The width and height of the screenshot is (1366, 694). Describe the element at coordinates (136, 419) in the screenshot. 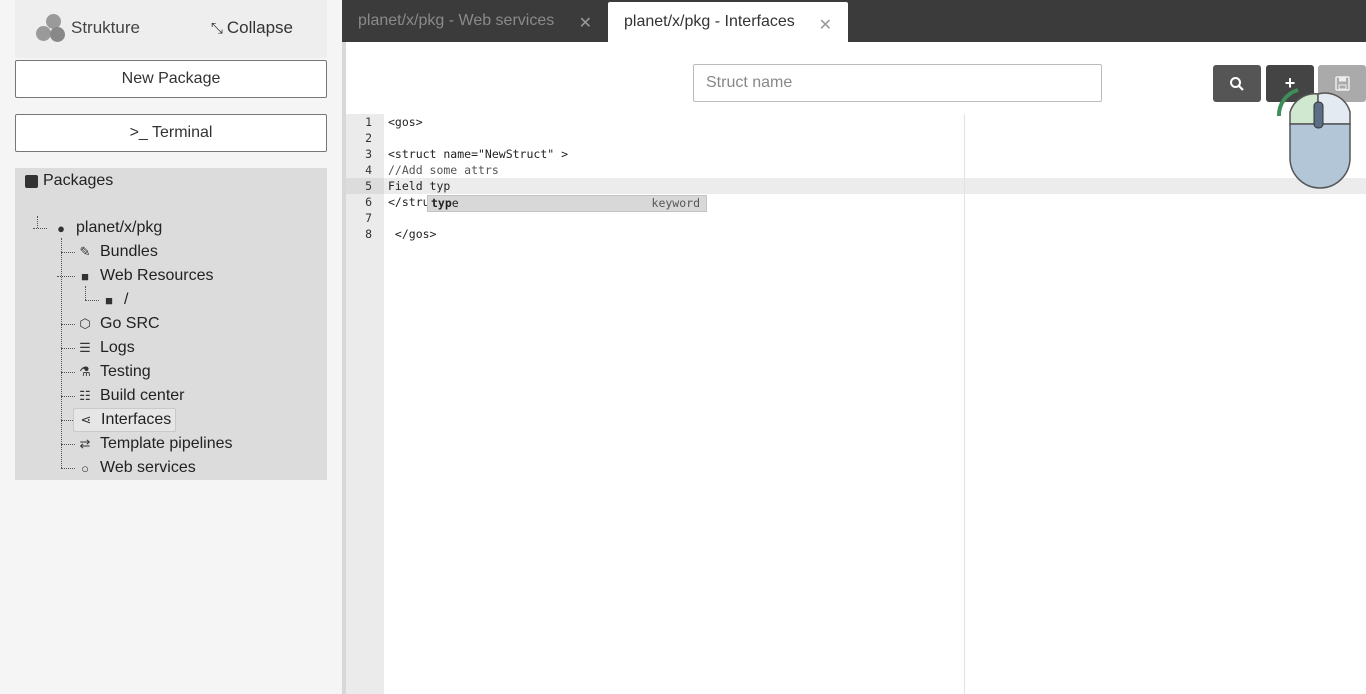

I see `tree-item-label: Interfaces` at that location.